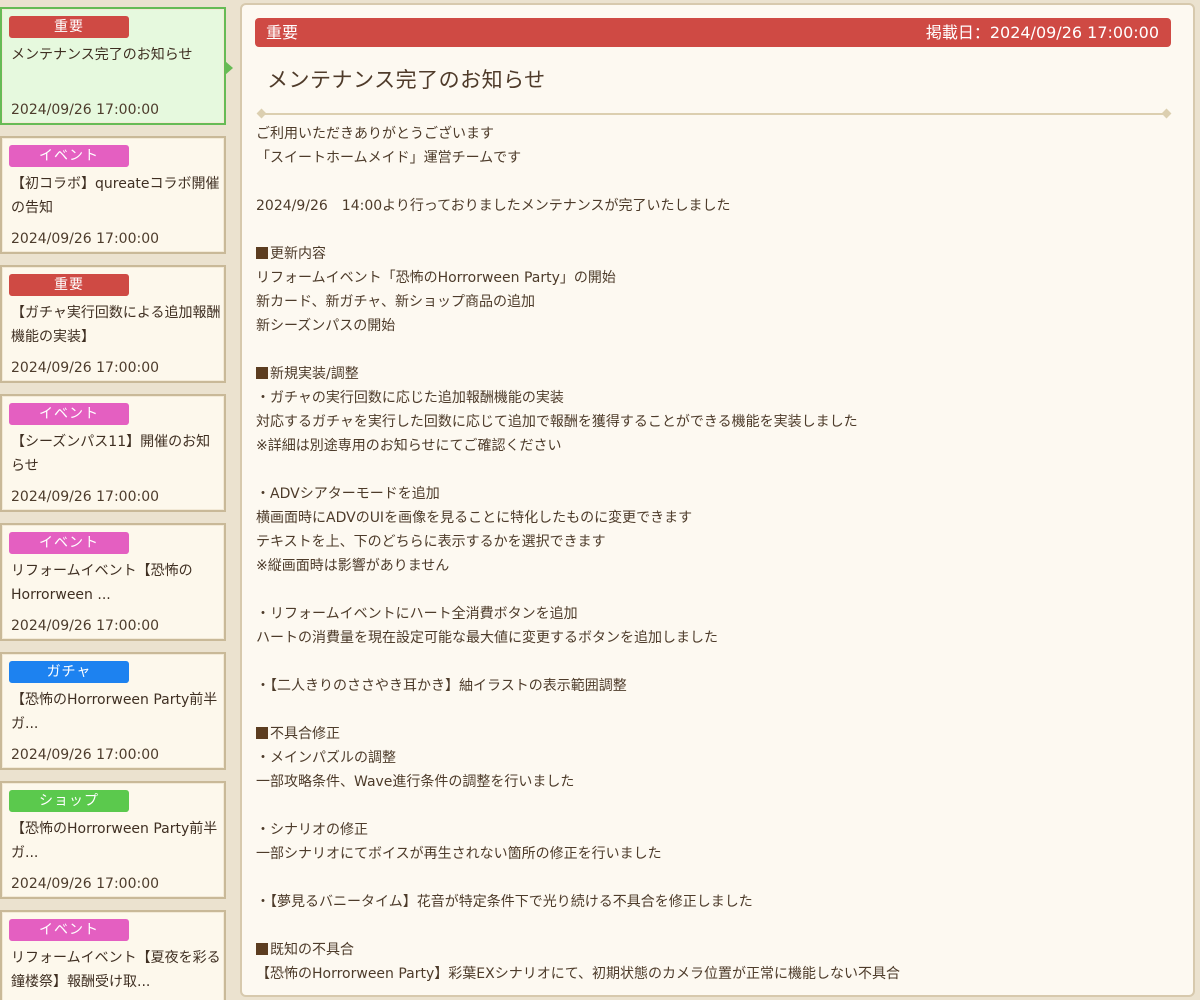  Describe the element at coordinates (69, 672) in the screenshot. I see `category-badge: ガチャ` at that location.